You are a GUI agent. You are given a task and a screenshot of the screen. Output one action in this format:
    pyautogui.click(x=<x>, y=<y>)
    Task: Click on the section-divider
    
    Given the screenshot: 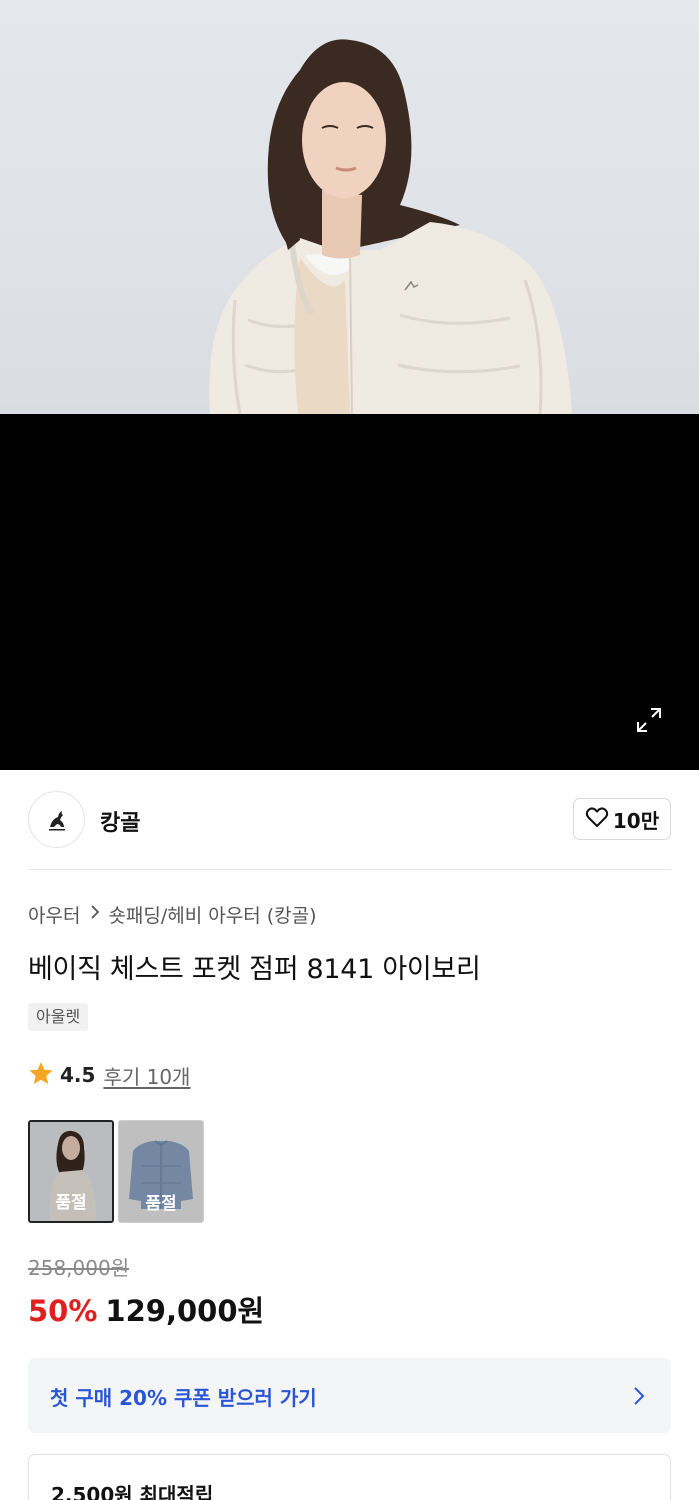 What is the action you would take?
    pyautogui.click(x=349, y=869)
    